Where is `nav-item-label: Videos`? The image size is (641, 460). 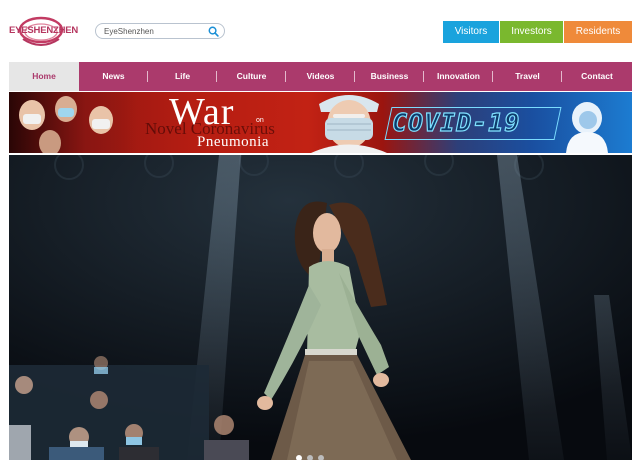
nav-item-label: Videos is located at coordinates (320, 76).